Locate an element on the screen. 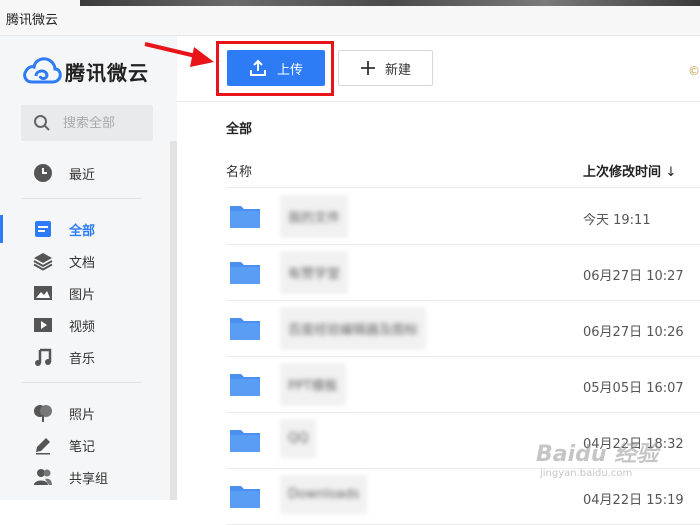  file-modified-time: 05月05日 16:07 is located at coordinates (633, 388).